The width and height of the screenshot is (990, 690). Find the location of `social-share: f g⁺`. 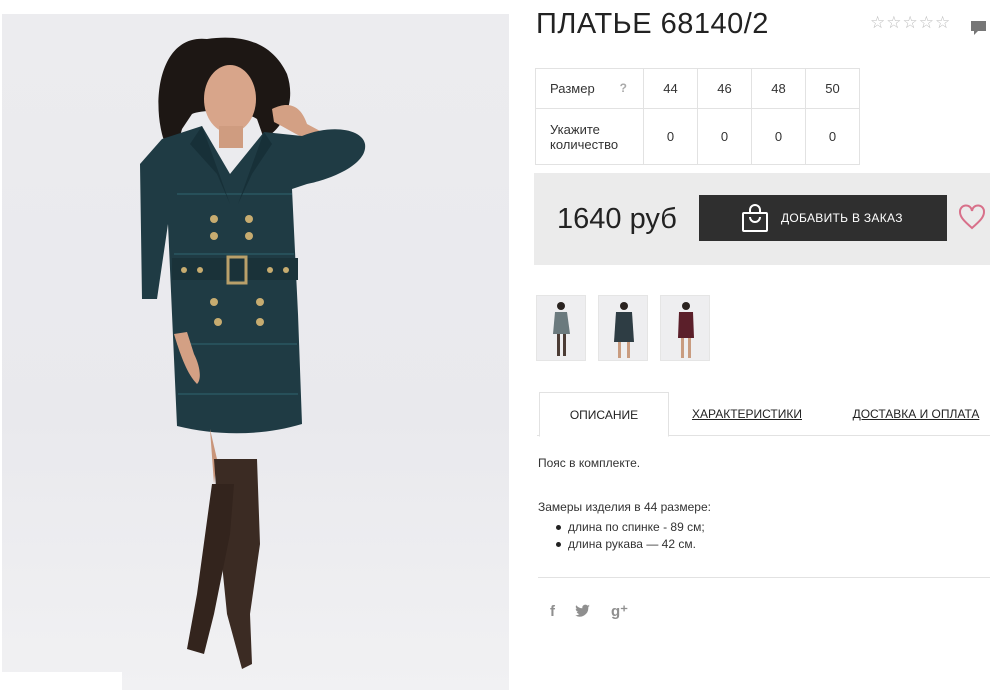

social-share: f g⁺ is located at coordinates (589, 611).